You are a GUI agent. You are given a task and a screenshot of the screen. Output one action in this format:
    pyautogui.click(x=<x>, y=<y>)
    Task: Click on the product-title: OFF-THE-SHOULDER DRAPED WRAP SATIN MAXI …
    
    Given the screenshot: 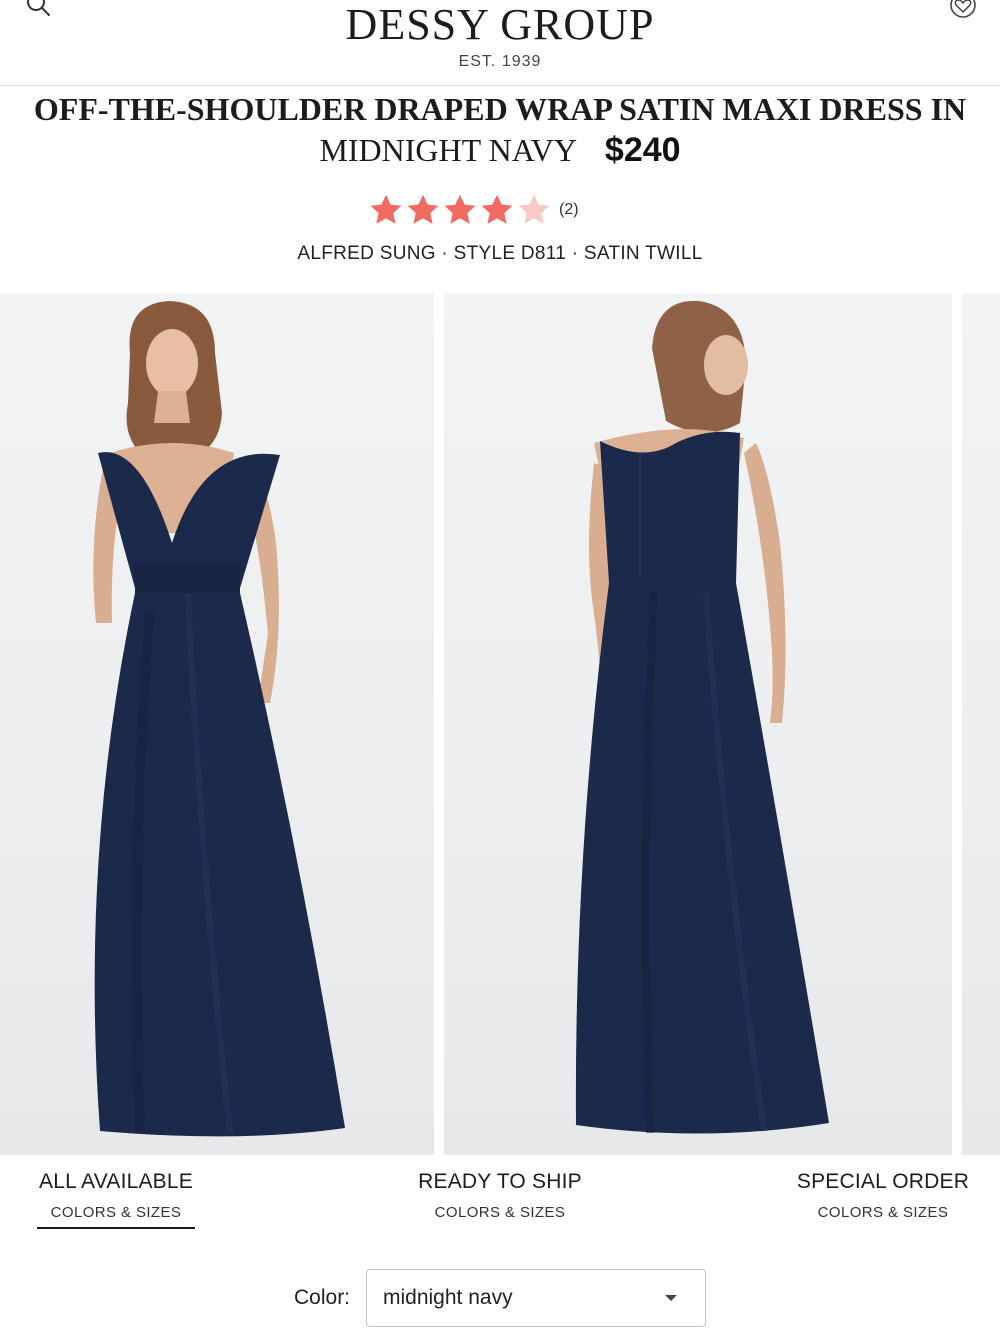 What is the action you would take?
    pyautogui.click(x=500, y=109)
    